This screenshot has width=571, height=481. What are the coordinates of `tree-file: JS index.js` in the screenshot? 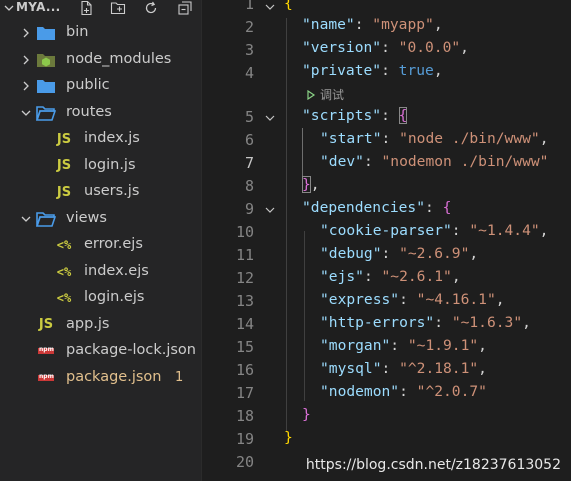 It's located at (100, 139).